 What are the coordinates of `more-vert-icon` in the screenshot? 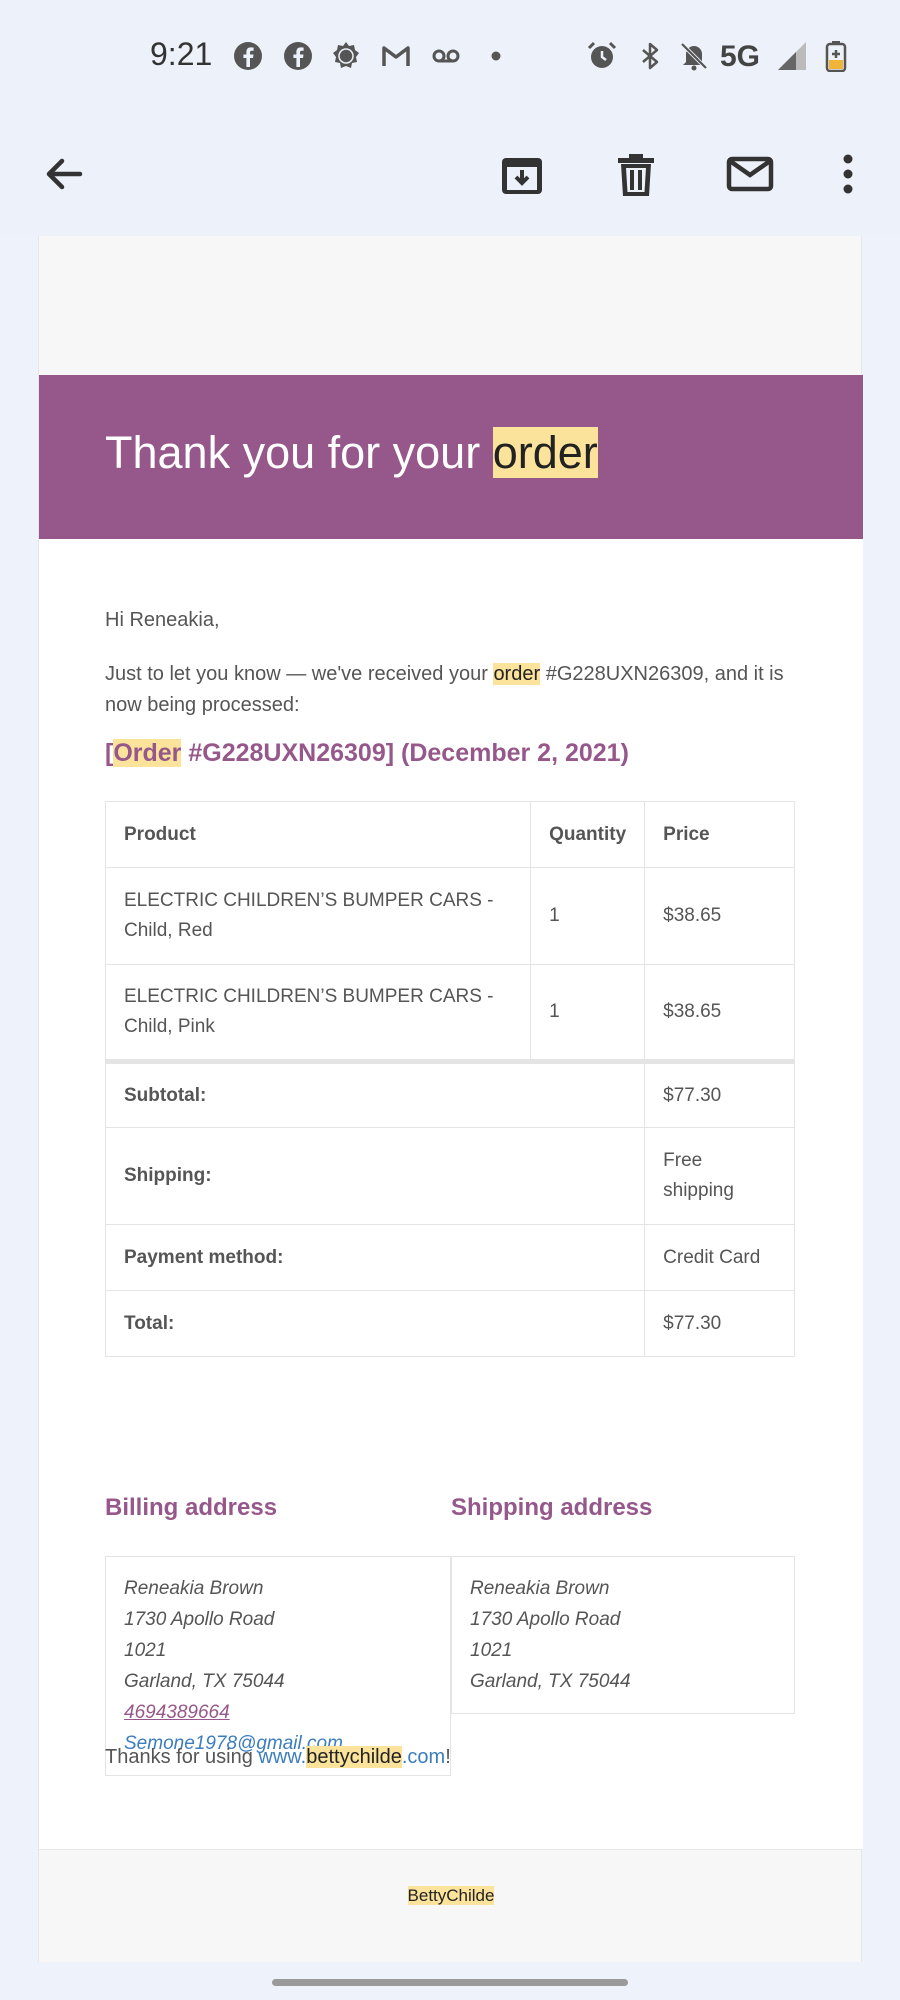 It's located at (848, 174).